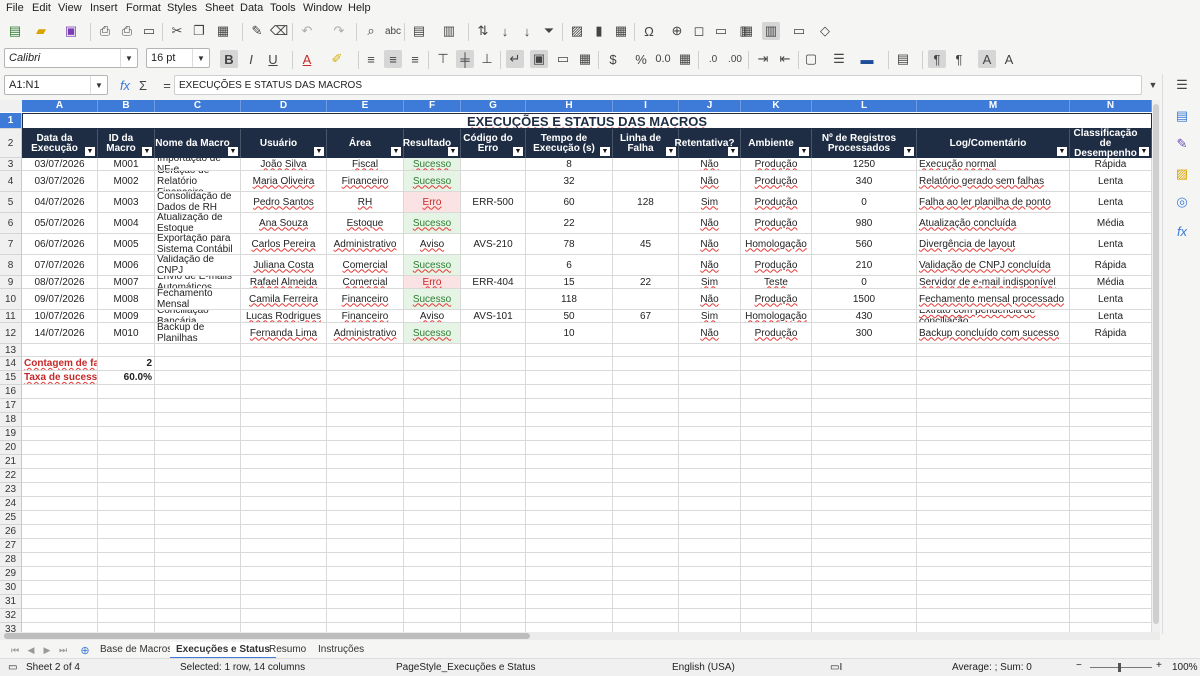  Describe the element at coordinates (182, 8) in the screenshot. I see `menu-styles: Styles` at that location.